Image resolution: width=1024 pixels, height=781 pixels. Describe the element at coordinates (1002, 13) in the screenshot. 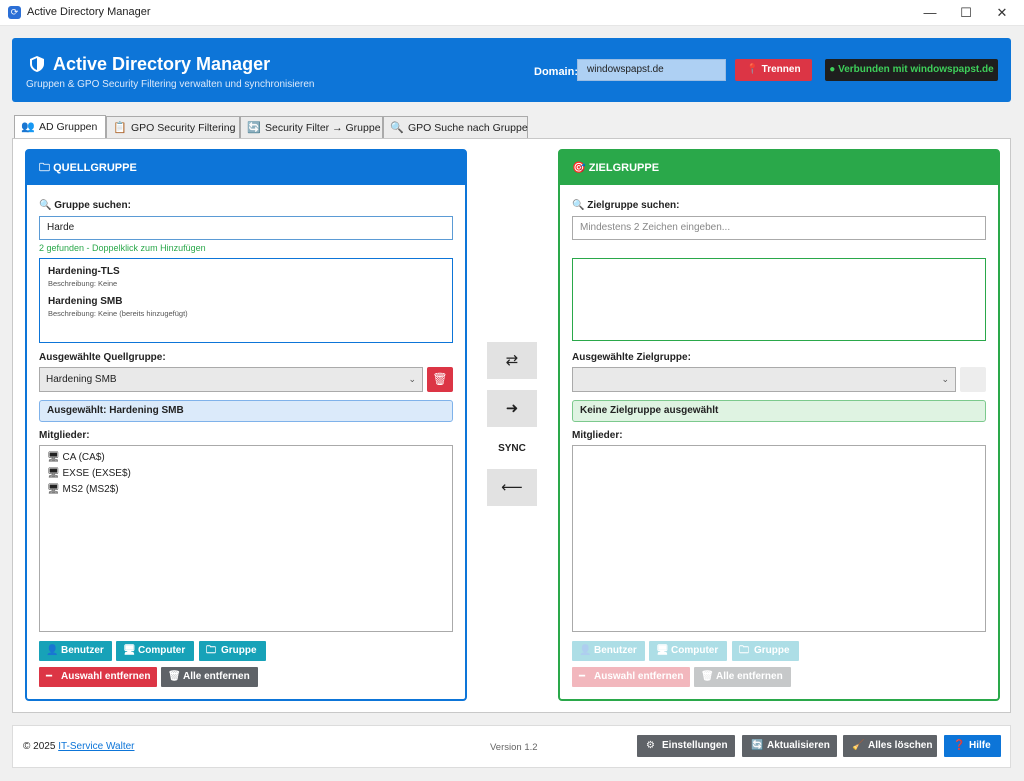

I see `close-button: ✕` at that location.